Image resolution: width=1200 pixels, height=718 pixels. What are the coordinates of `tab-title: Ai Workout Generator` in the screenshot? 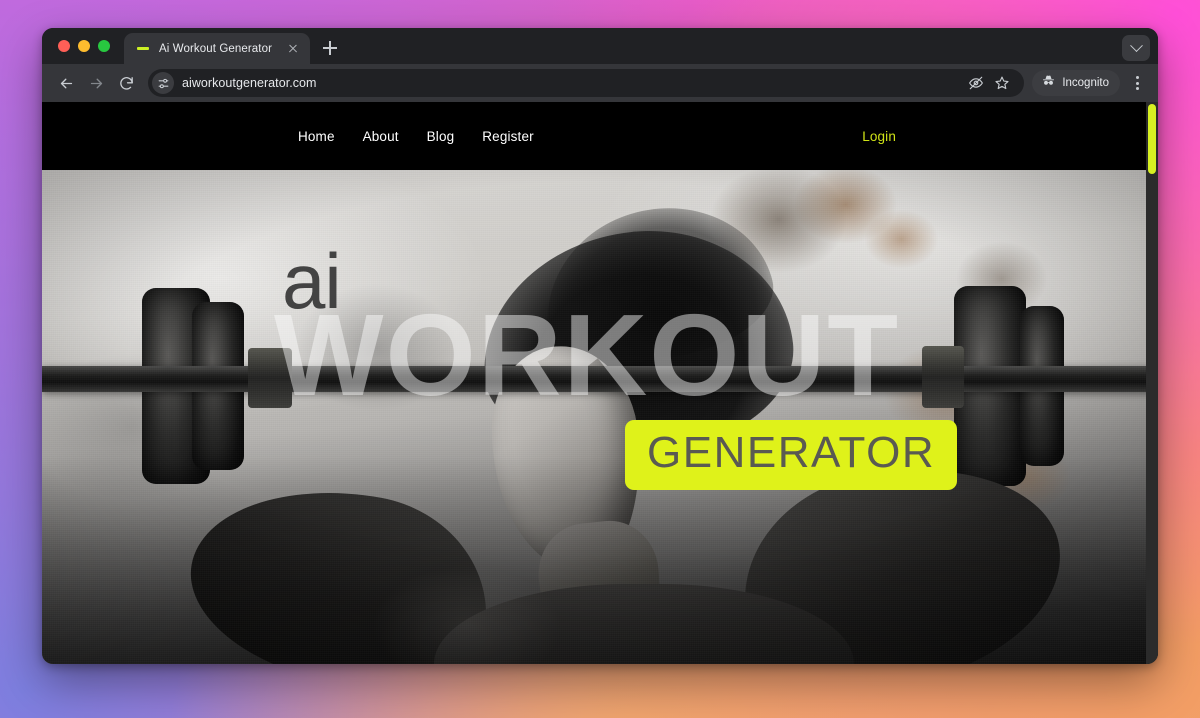 It's located at (216, 48).